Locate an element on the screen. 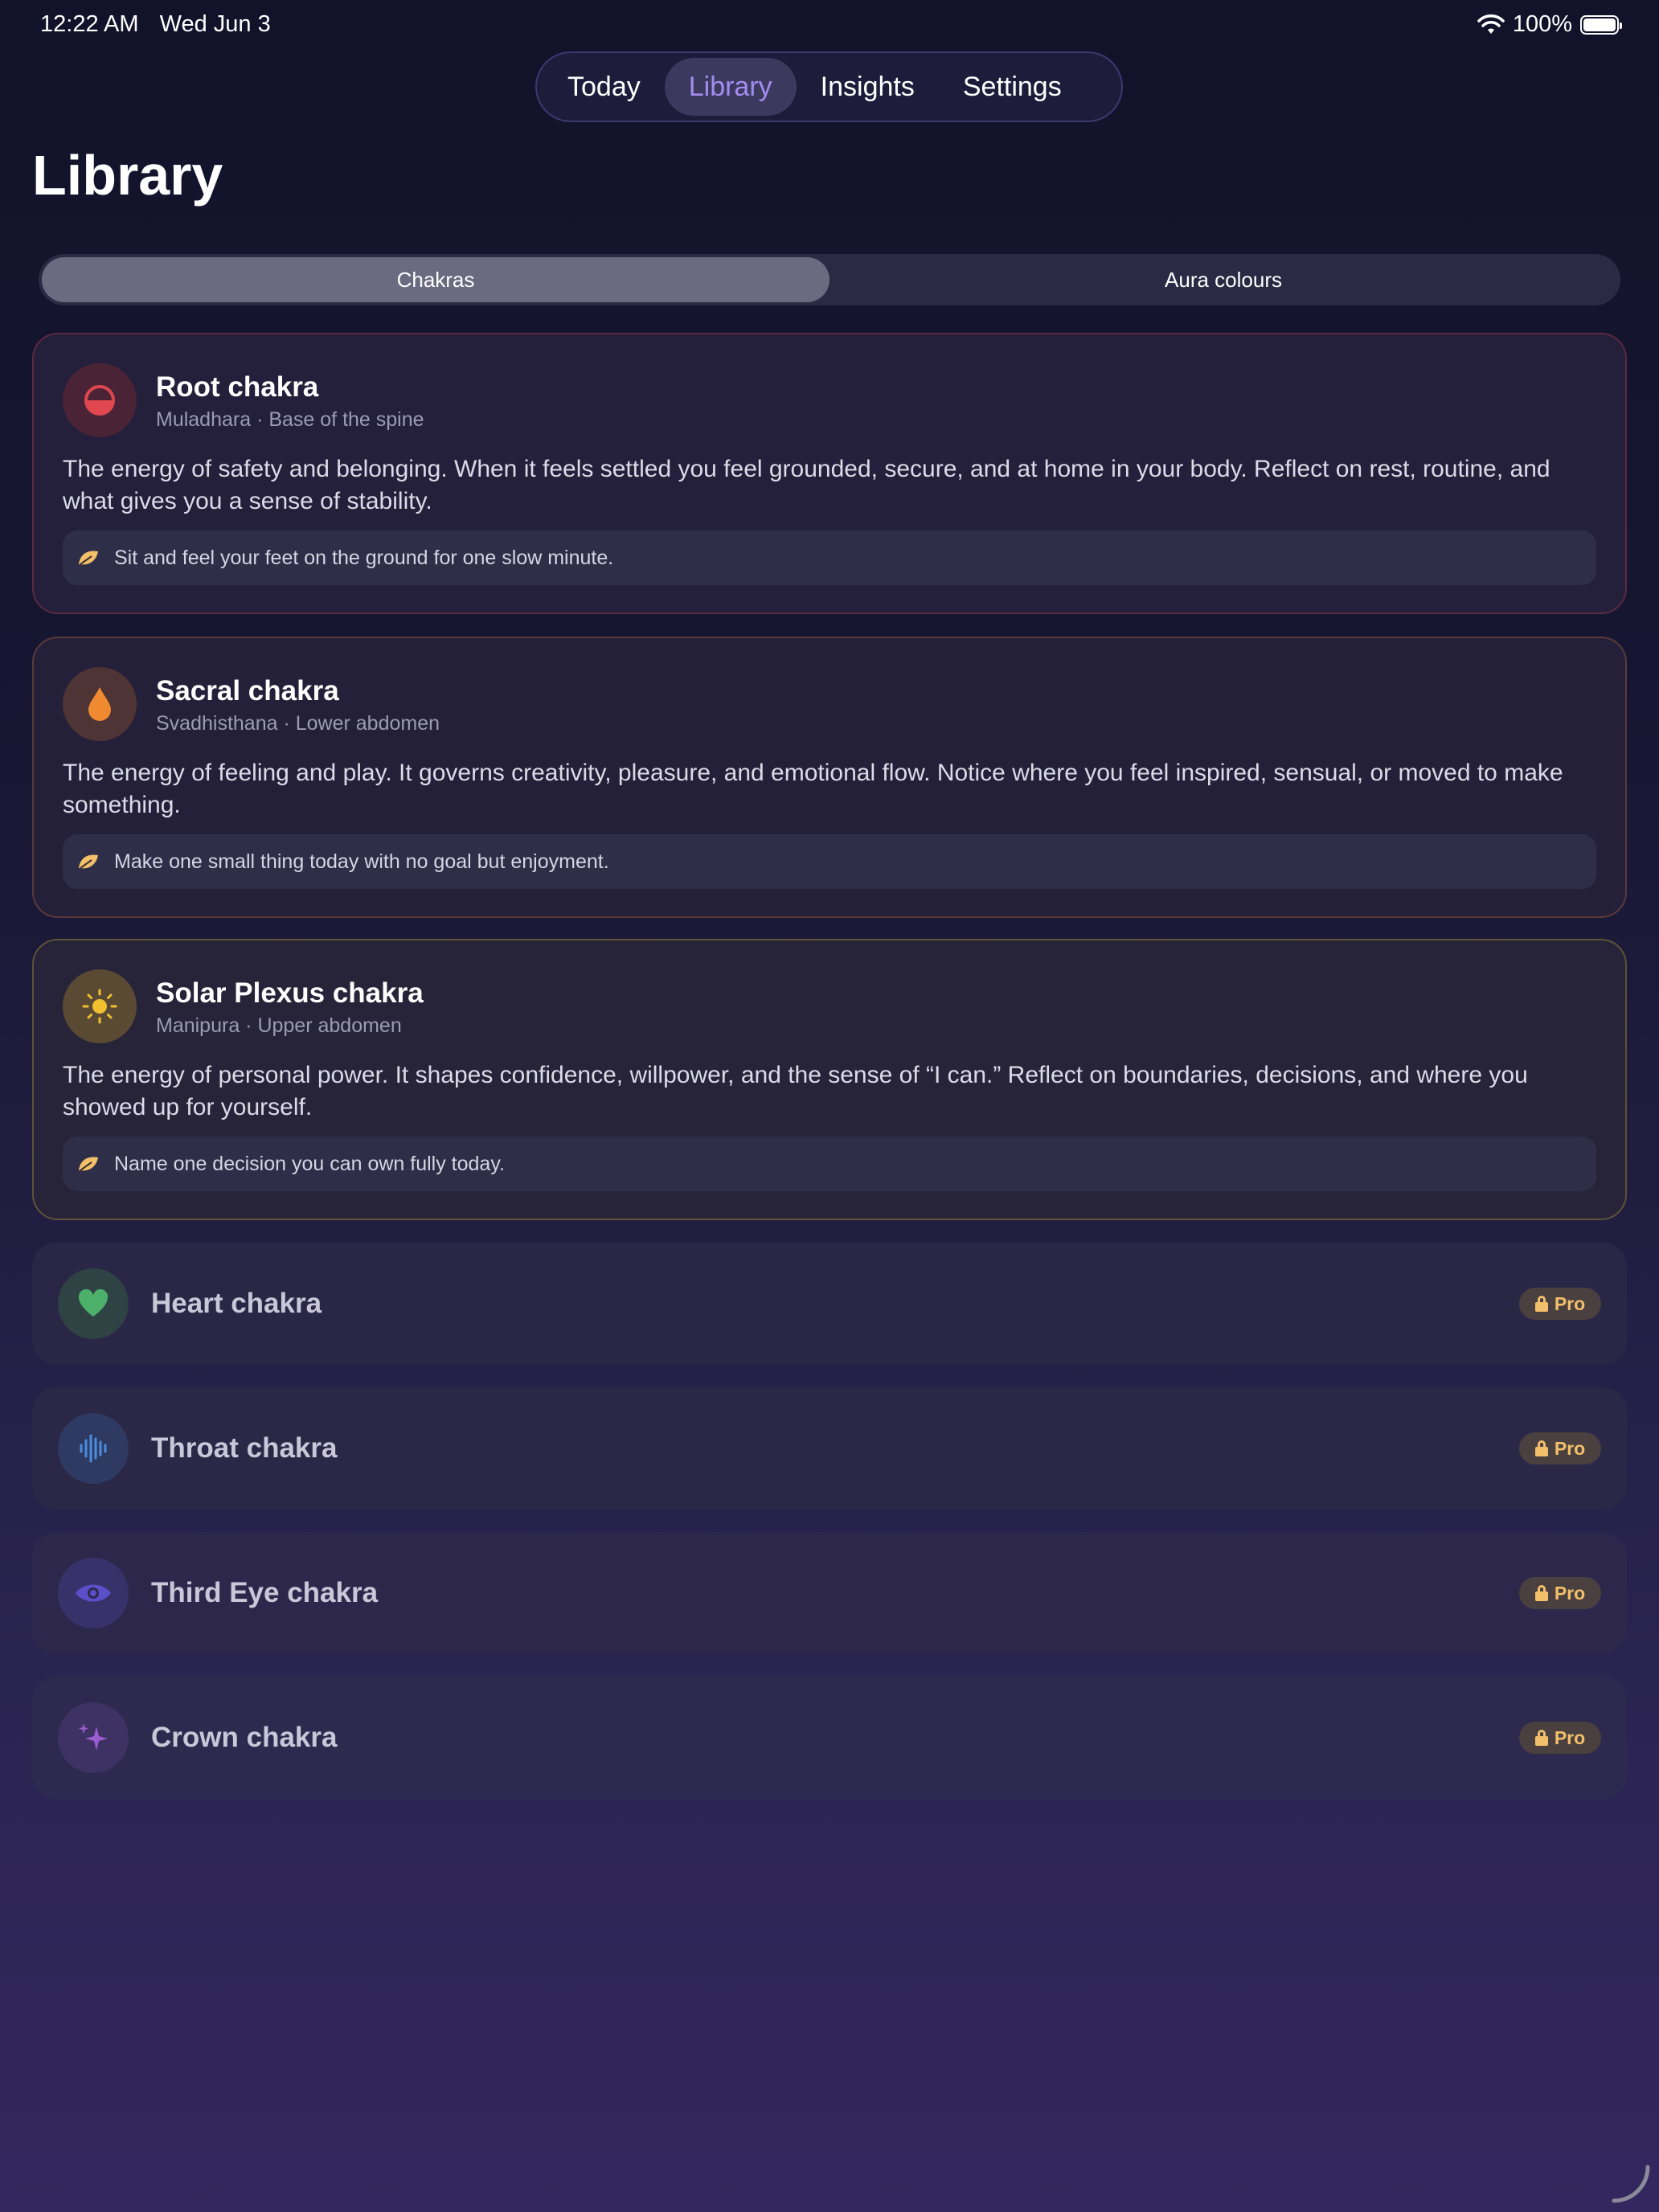 Image resolution: width=1659 pixels, height=2212 pixels. card-subtitle: Muladhara · Base of the spine is located at coordinates (290, 420).